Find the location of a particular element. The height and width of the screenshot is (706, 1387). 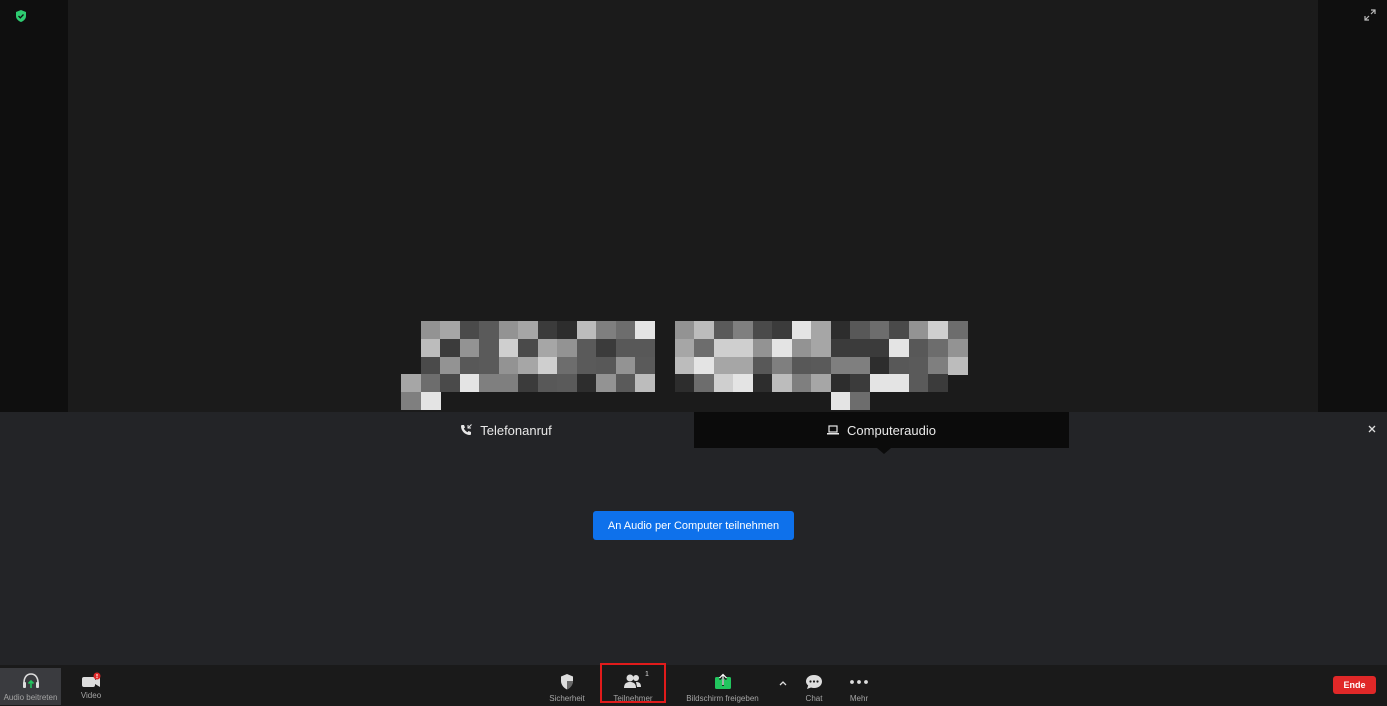

security-label: Sicherheit is located at coordinates (567, 698).